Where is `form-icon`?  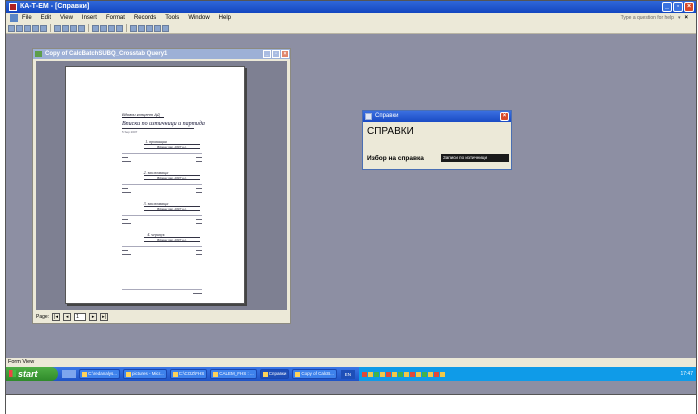 form-icon is located at coordinates (368, 116).